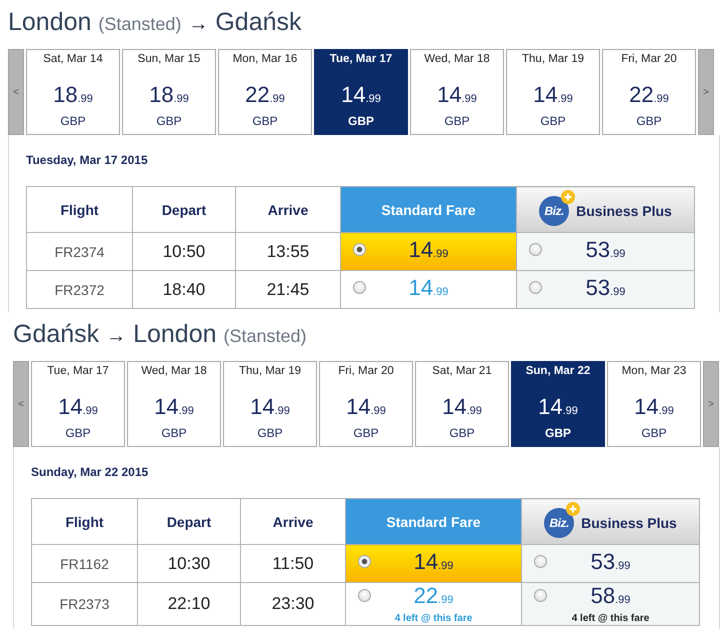 The width and height of the screenshot is (720, 635). Describe the element at coordinates (79, 289) in the screenshot. I see `table-cell: FR2372` at that location.